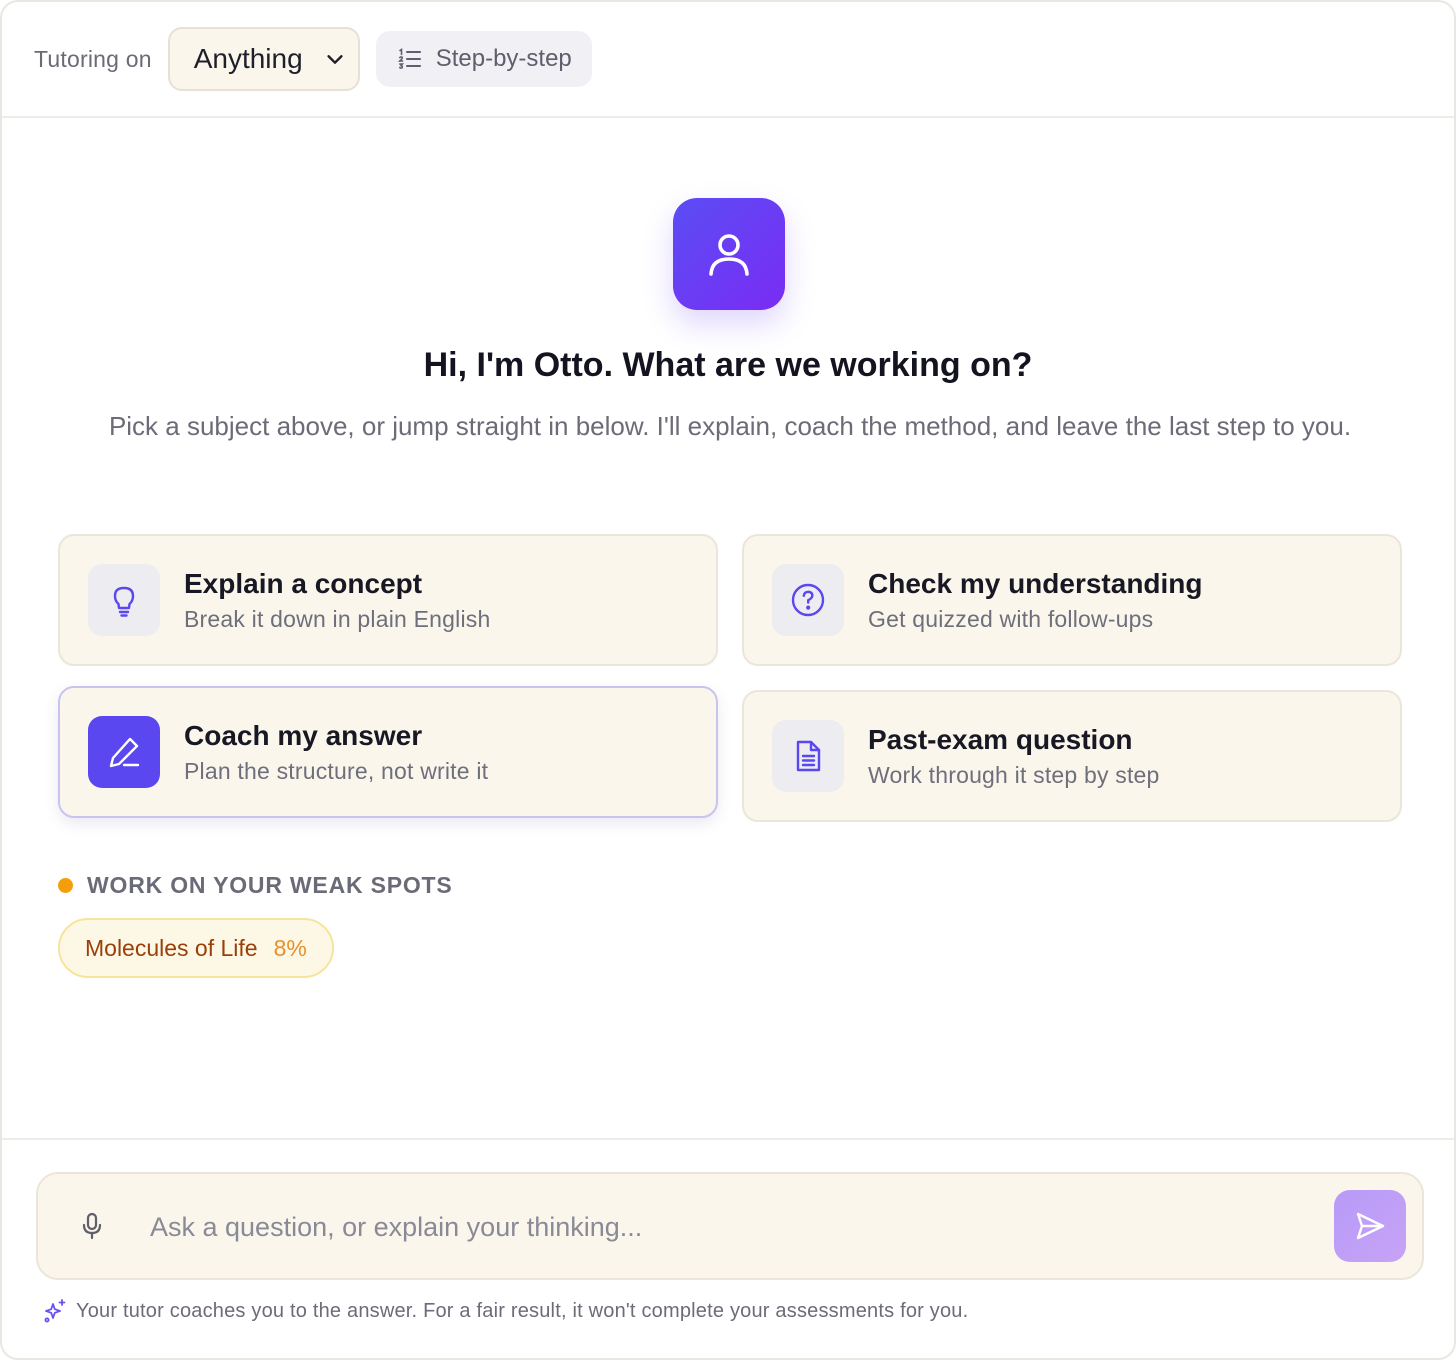 This screenshot has width=1456, height=1360. I want to click on weak-spot-chip: Molecules of Life 8%, so click(196, 948).